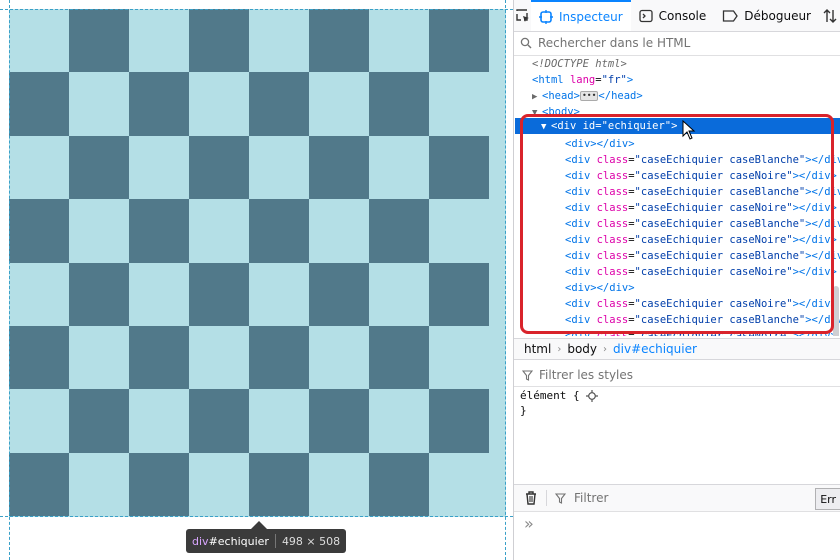 This screenshot has width=840, height=560. Describe the element at coordinates (546, 127) in the screenshot. I see `collapse-triangle-icon: ▼` at that location.